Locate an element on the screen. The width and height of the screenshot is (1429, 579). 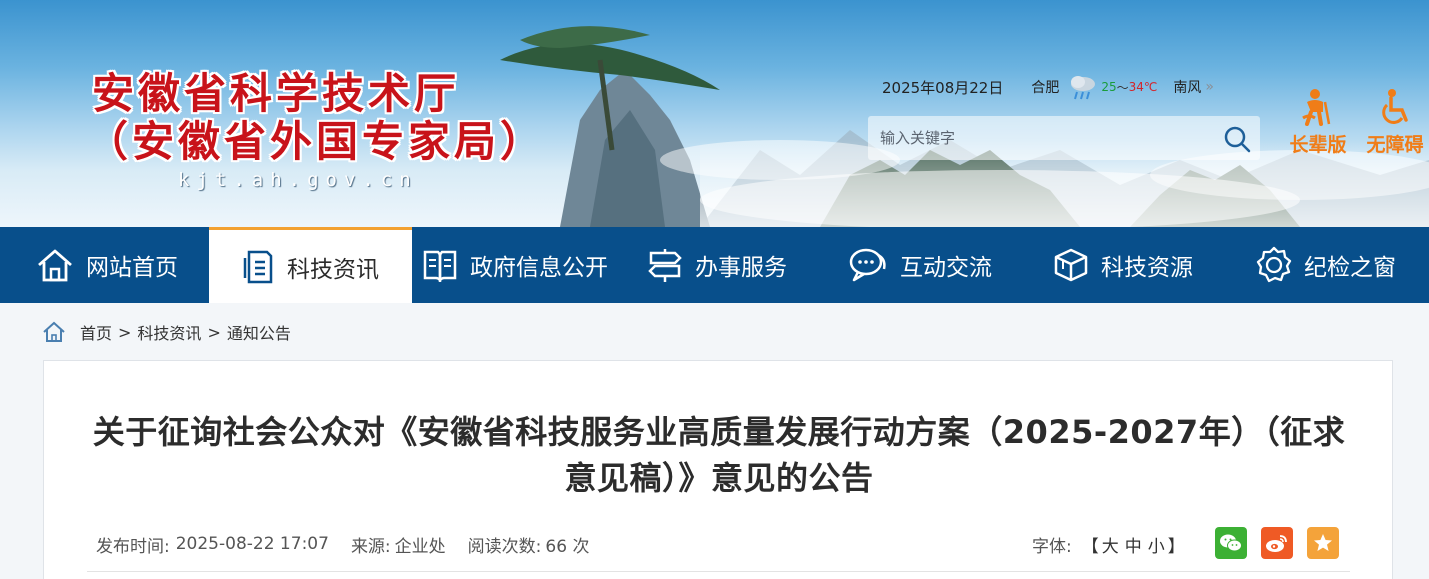
font-medium-button: 中 is located at coordinates (1133, 544).